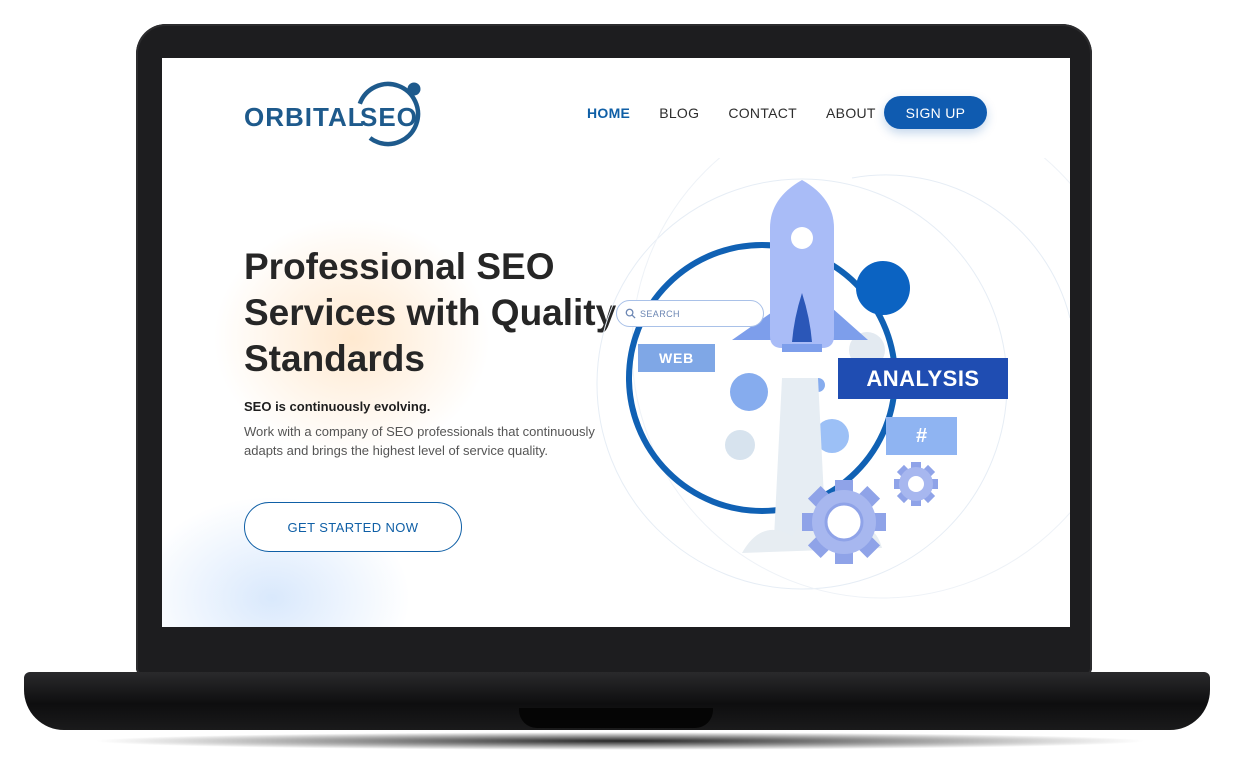  What do you see at coordinates (620, 741) in the screenshot?
I see `laptop-shadow` at bounding box center [620, 741].